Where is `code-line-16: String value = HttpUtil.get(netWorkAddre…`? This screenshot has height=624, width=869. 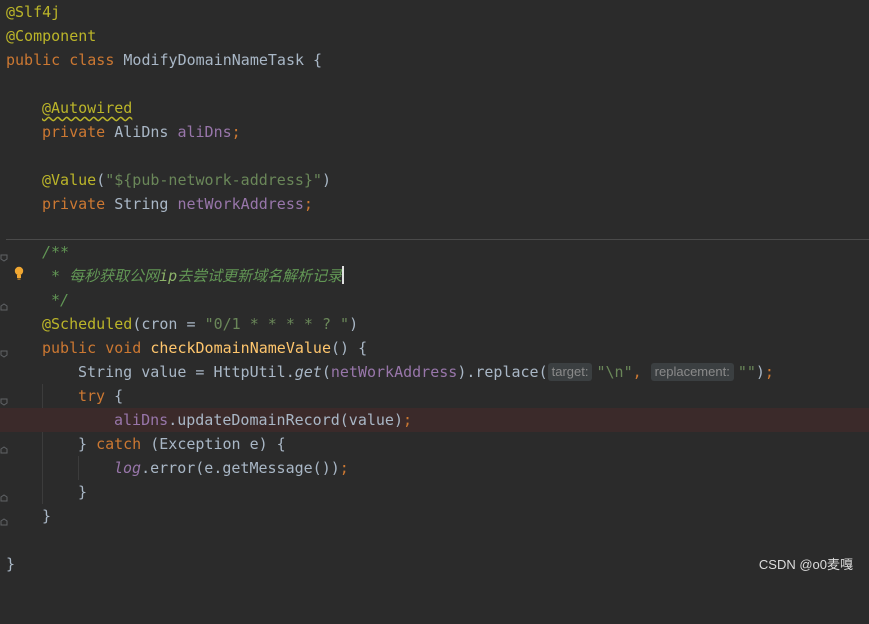 code-line-16: String value = HttpUtil.get(netWorkAddre… is located at coordinates (434, 372).